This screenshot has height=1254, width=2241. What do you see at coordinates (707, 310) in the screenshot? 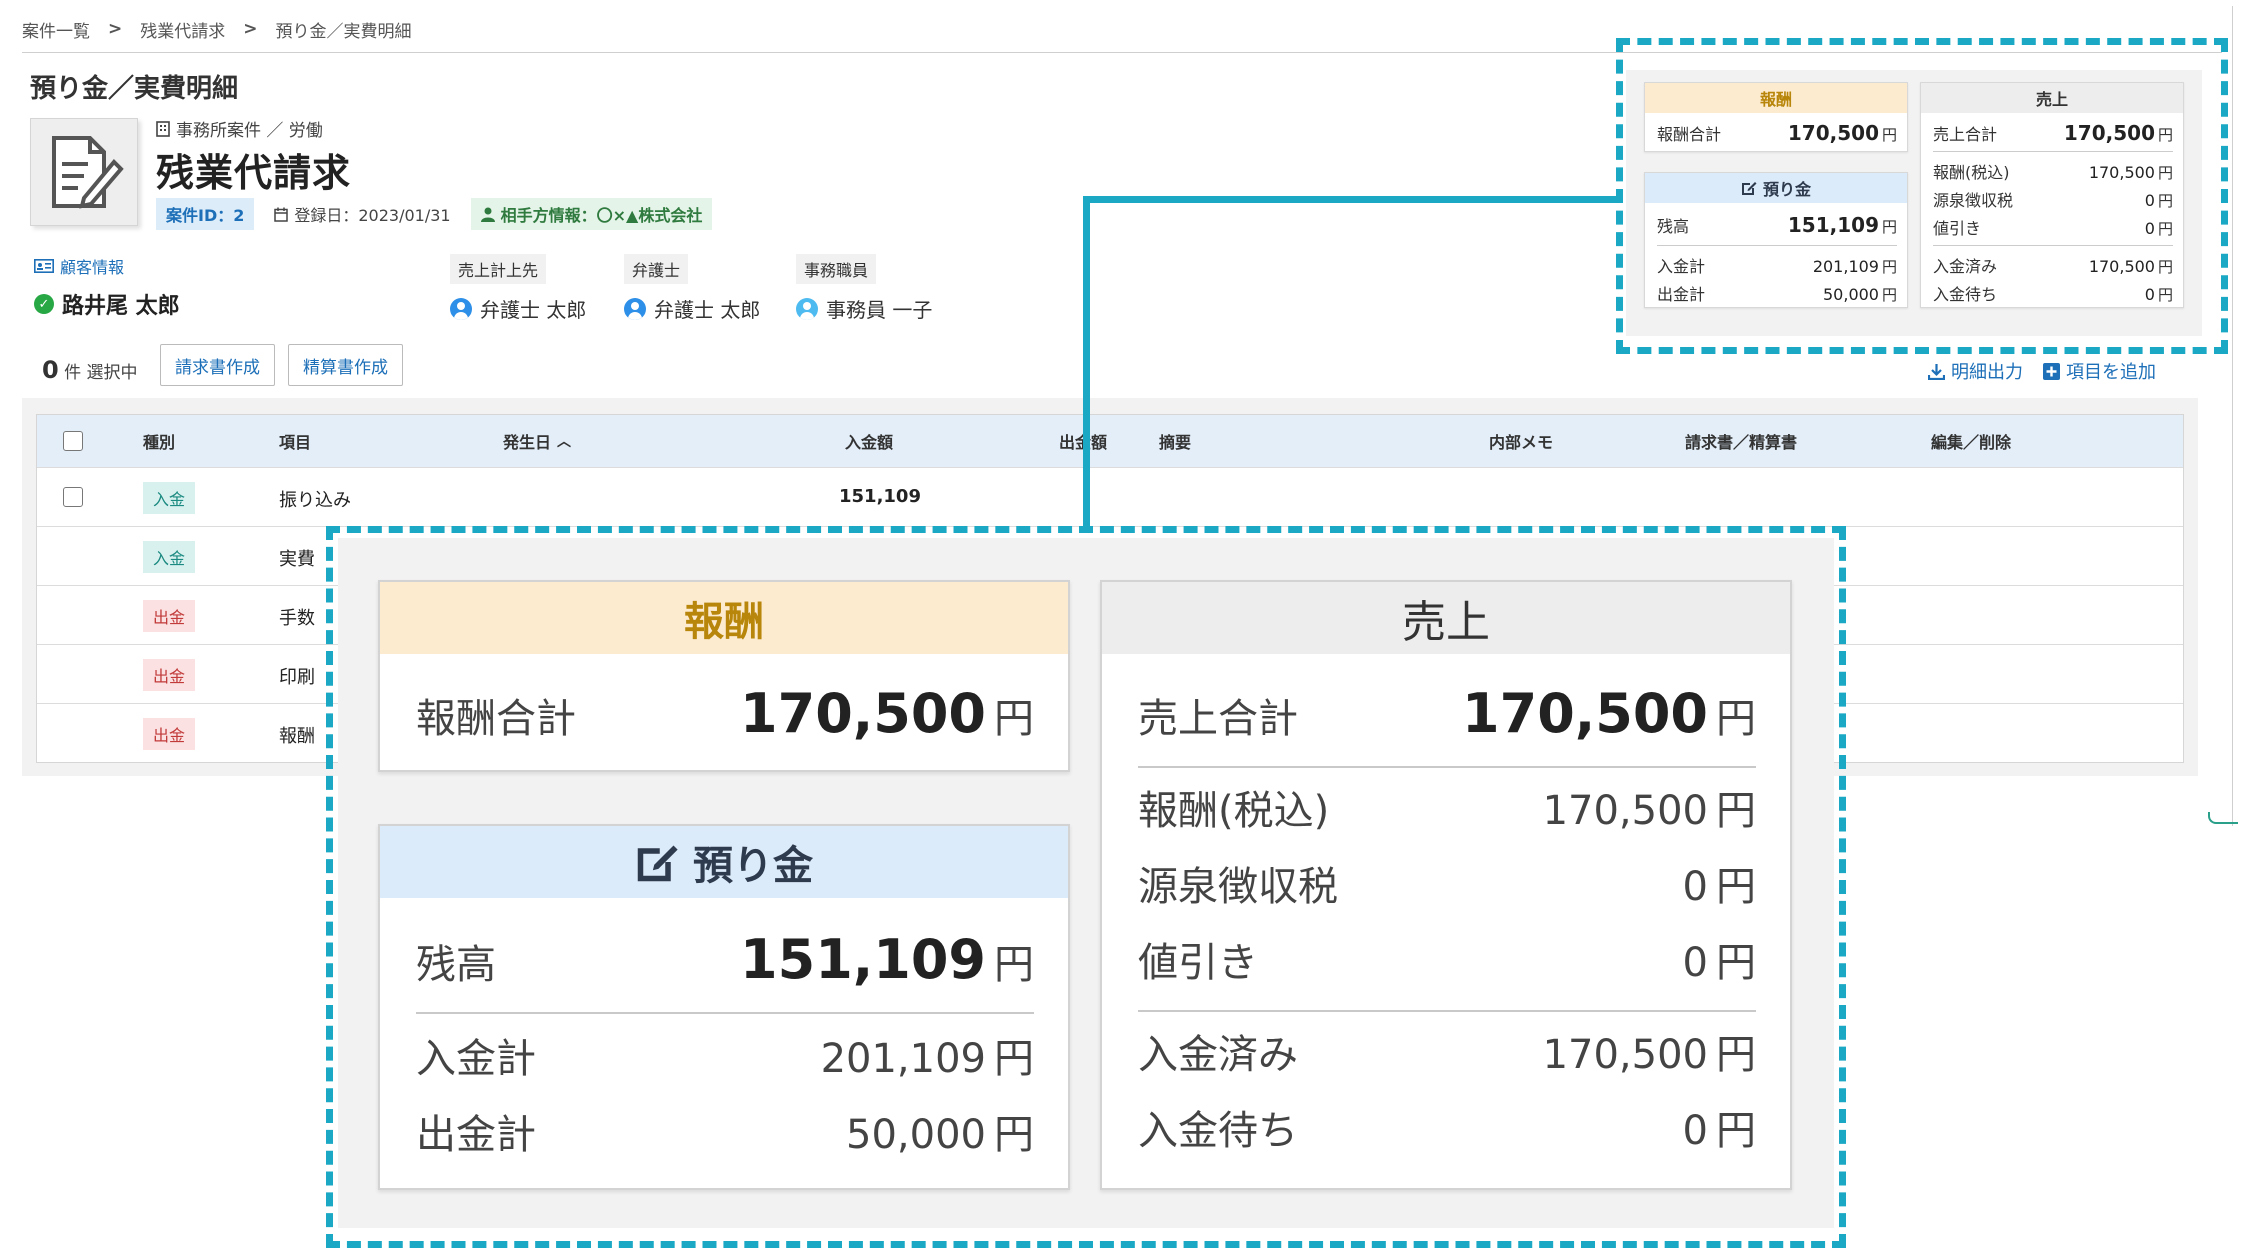
I see `lawyer-name: 弁護士 太郎` at bounding box center [707, 310].